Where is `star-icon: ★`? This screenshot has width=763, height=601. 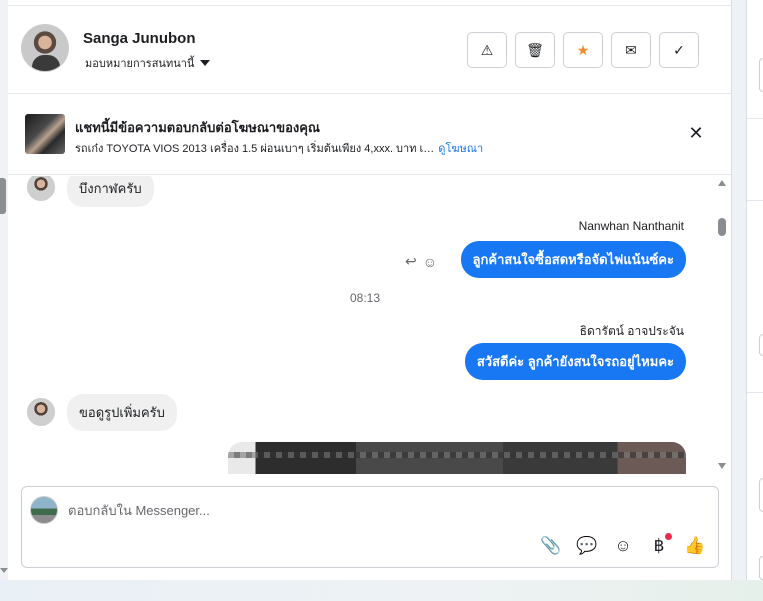
star-icon: ★ is located at coordinates (583, 49).